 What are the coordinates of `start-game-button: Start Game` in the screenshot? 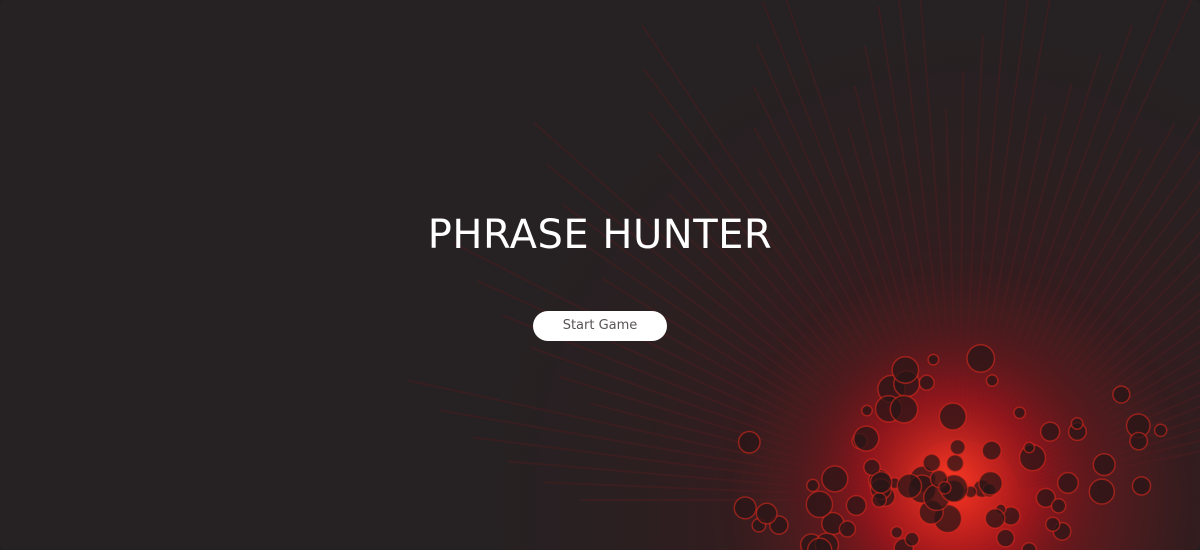 It's located at (600, 326).